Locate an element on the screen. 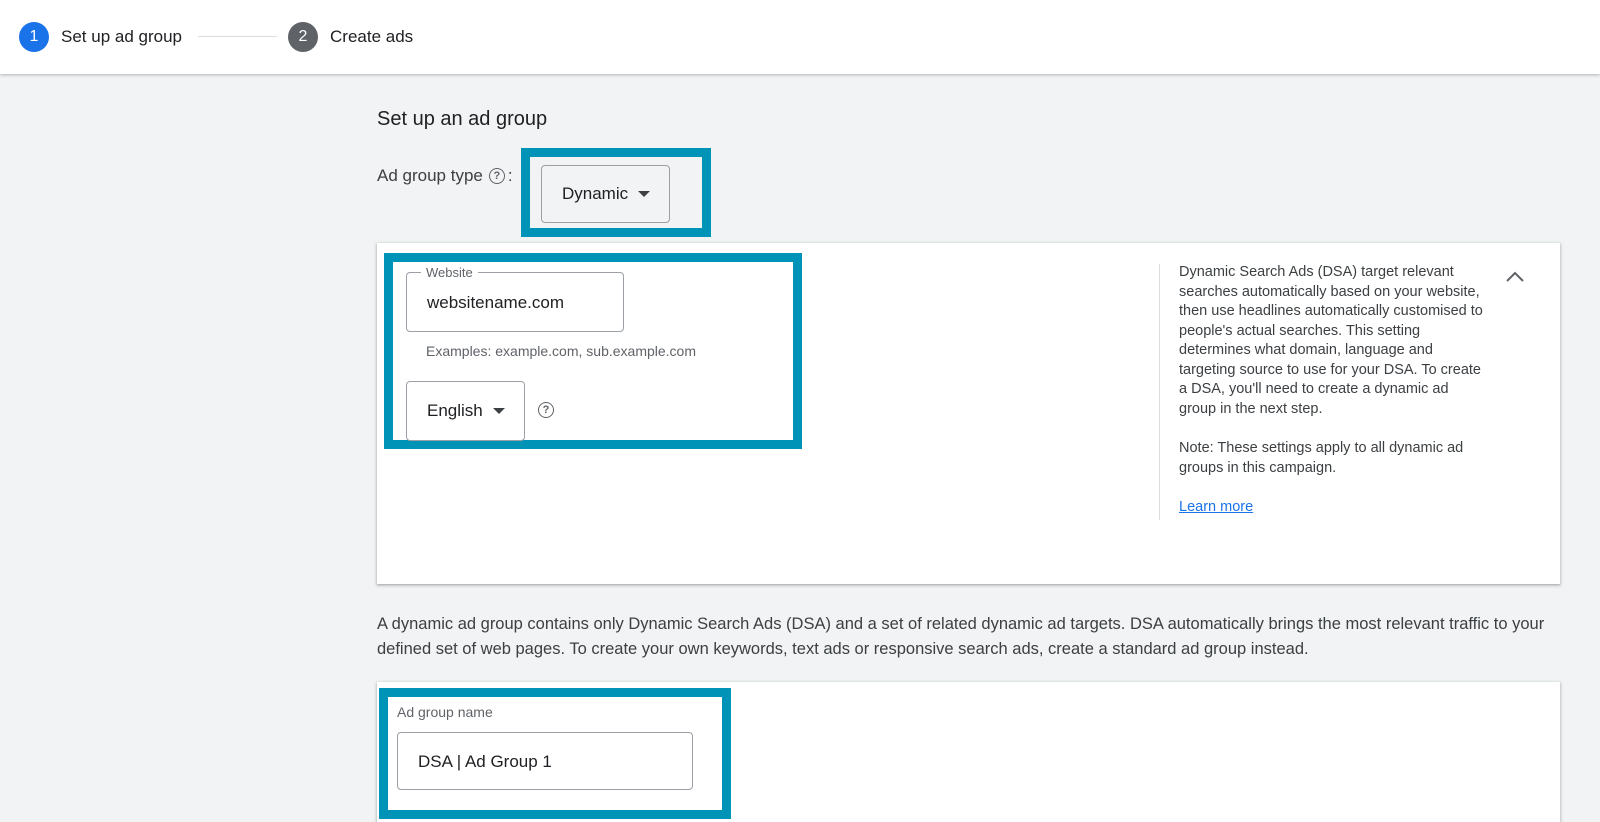 The width and height of the screenshot is (1600, 822). language-selected: English is located at coordinates (455, 410).